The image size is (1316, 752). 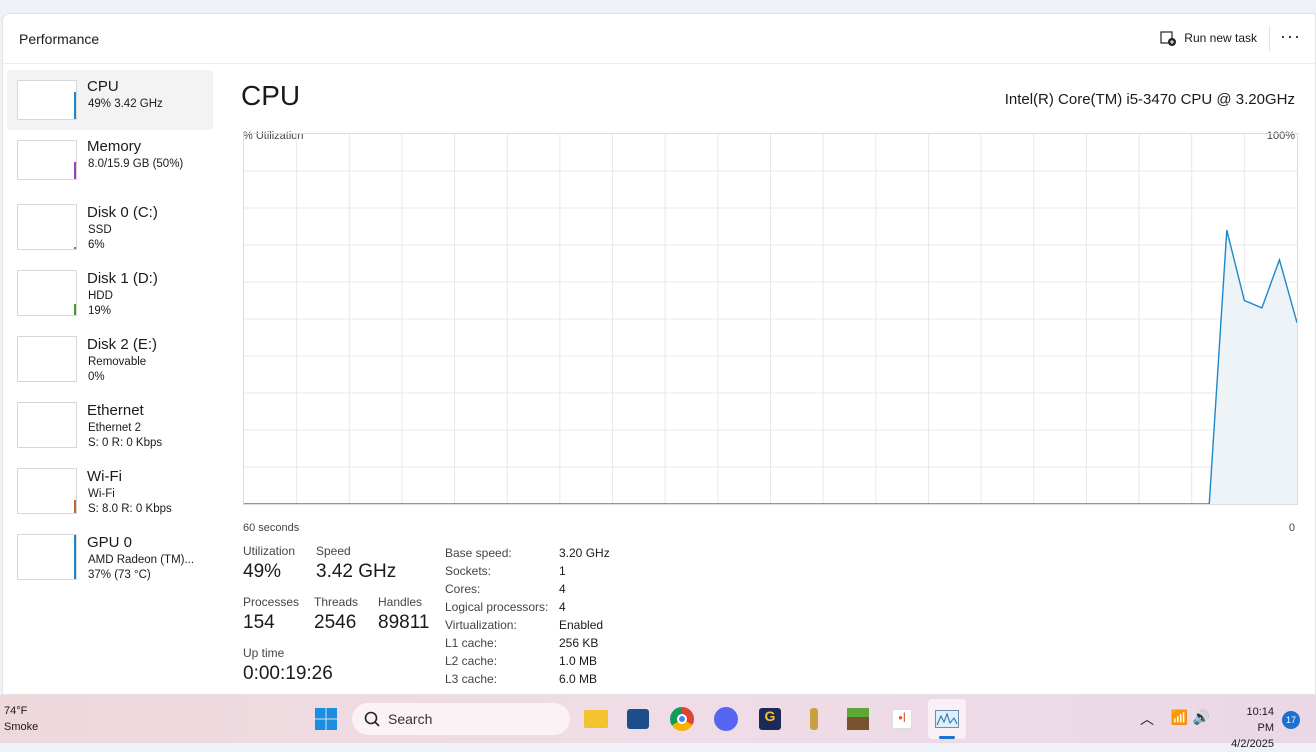 I want to click on task-manager-taskbar-icon, so click(x=947, y=719).